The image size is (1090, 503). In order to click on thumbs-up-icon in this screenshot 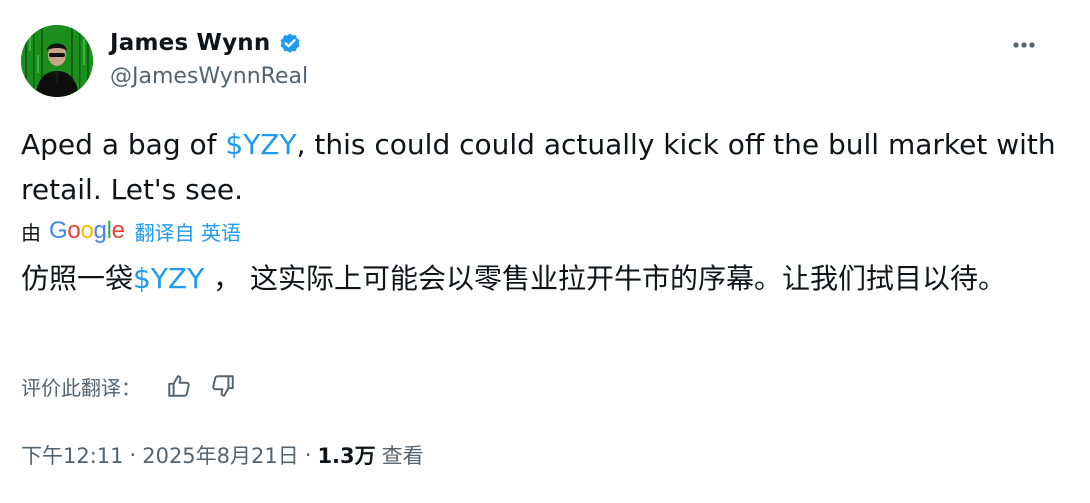, I will do `click(179, 386)`.